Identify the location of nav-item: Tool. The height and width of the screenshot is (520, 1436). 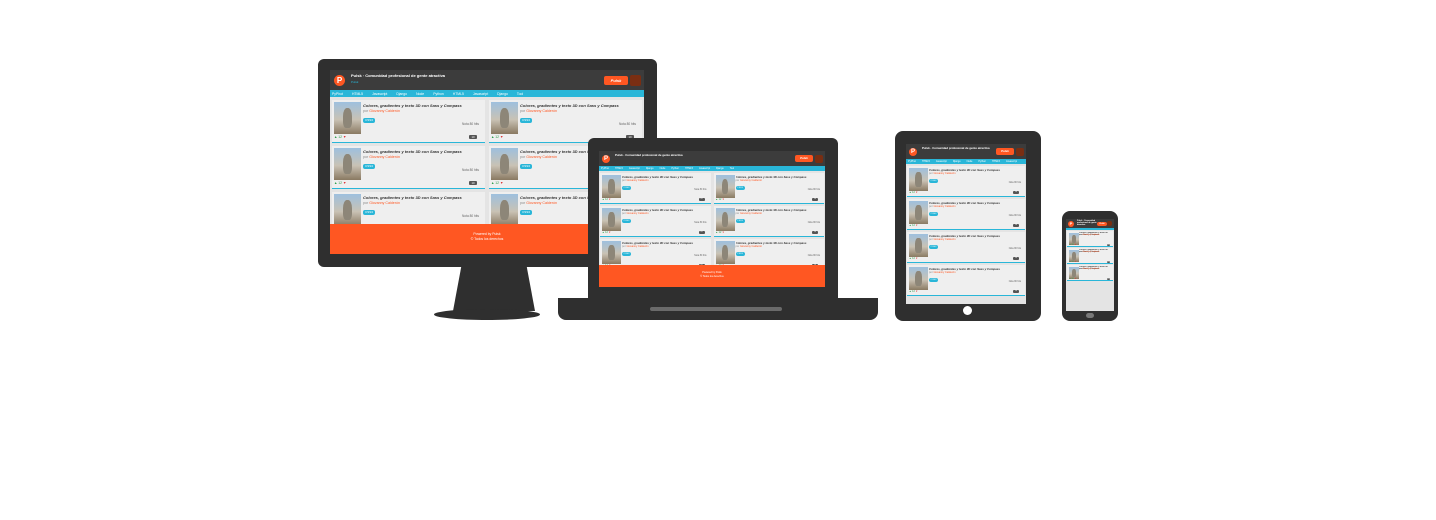
(732, 168).